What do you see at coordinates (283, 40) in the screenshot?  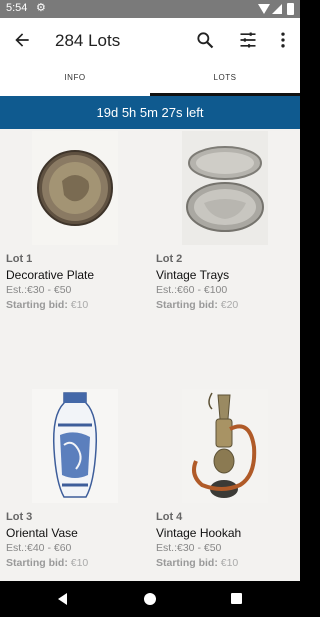 I see `more-vert-icon` at bounding box center [283, 40].